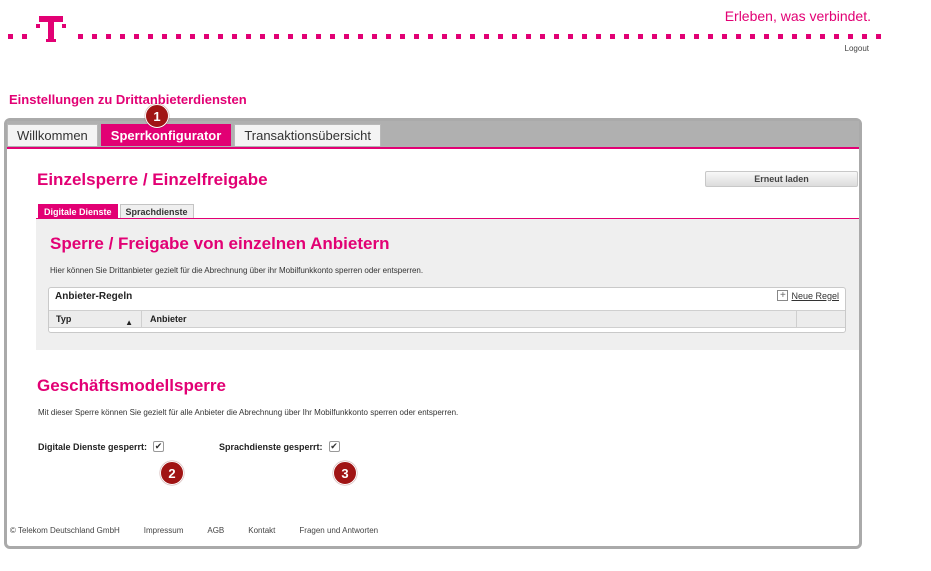 The image size is (931, 571). Describe the element at coordinates (172, 473) in the screenshot. I see `annotation-marker-2: 2` at that location.